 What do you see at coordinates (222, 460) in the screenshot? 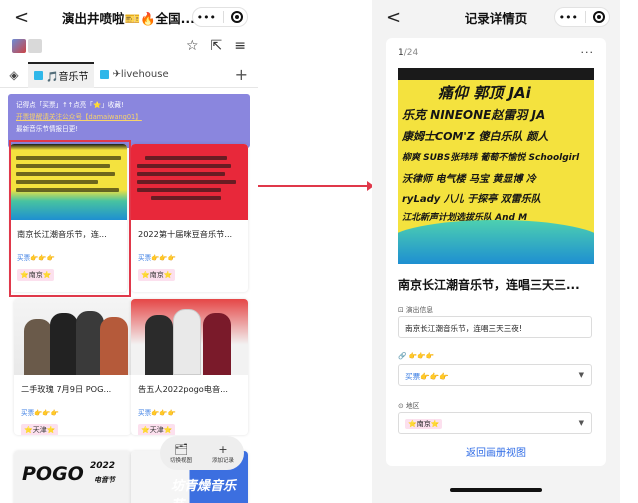
I see `add-record-label: 添加记录` at bounding box center [222, 460].